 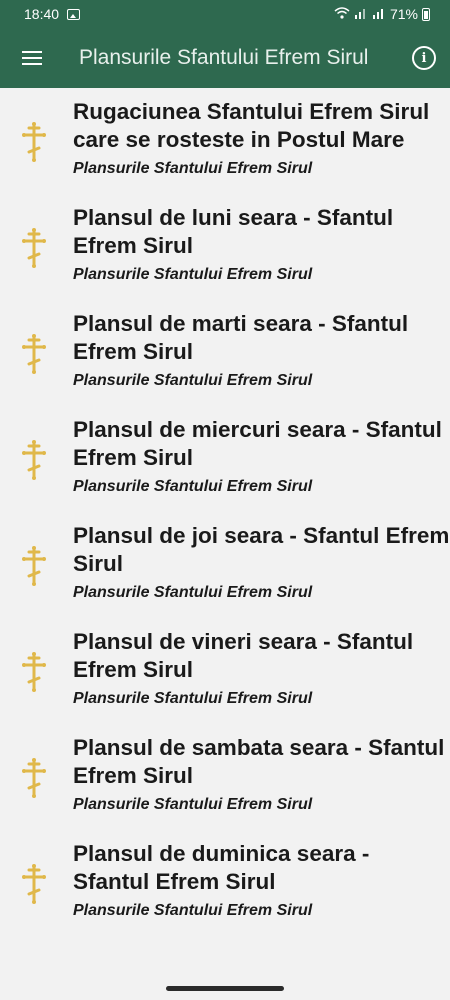 What do you see at coordinates (225, 14) in the screenshot?
I see `status-bar: 18:40 71%` at bounding box center [225, 14].